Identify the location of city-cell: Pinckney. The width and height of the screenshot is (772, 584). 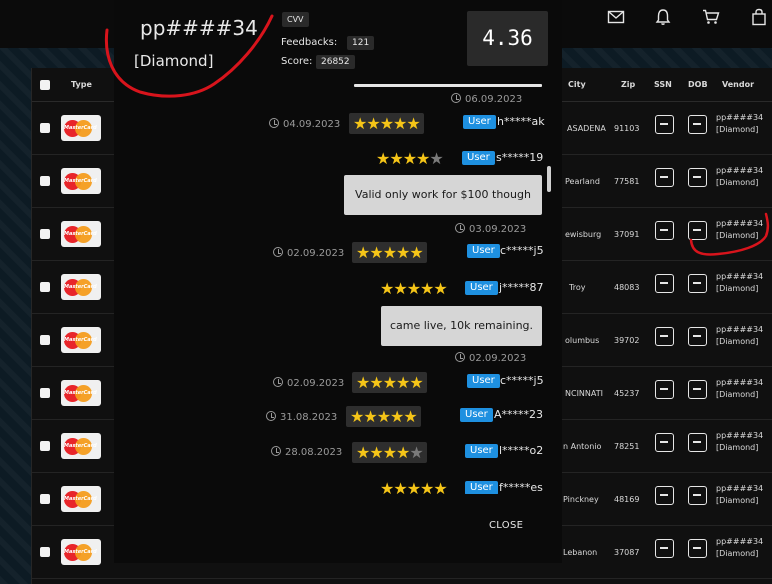
(581, 499).